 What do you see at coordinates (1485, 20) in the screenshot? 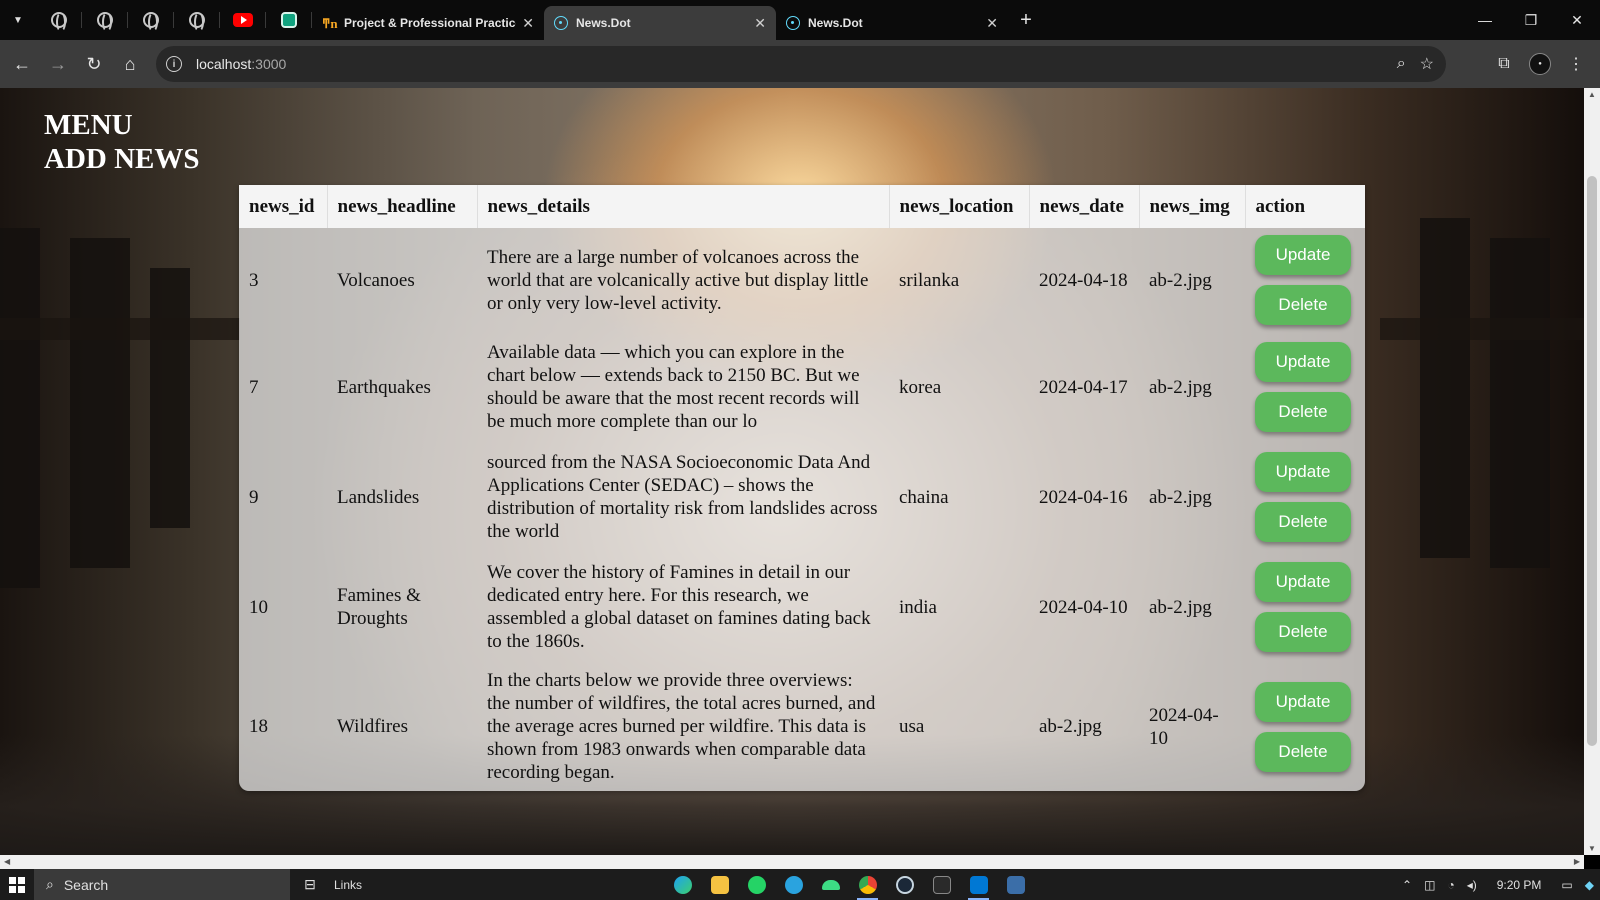
I see `minimize-button: —` at bounding box center [1485, 20].